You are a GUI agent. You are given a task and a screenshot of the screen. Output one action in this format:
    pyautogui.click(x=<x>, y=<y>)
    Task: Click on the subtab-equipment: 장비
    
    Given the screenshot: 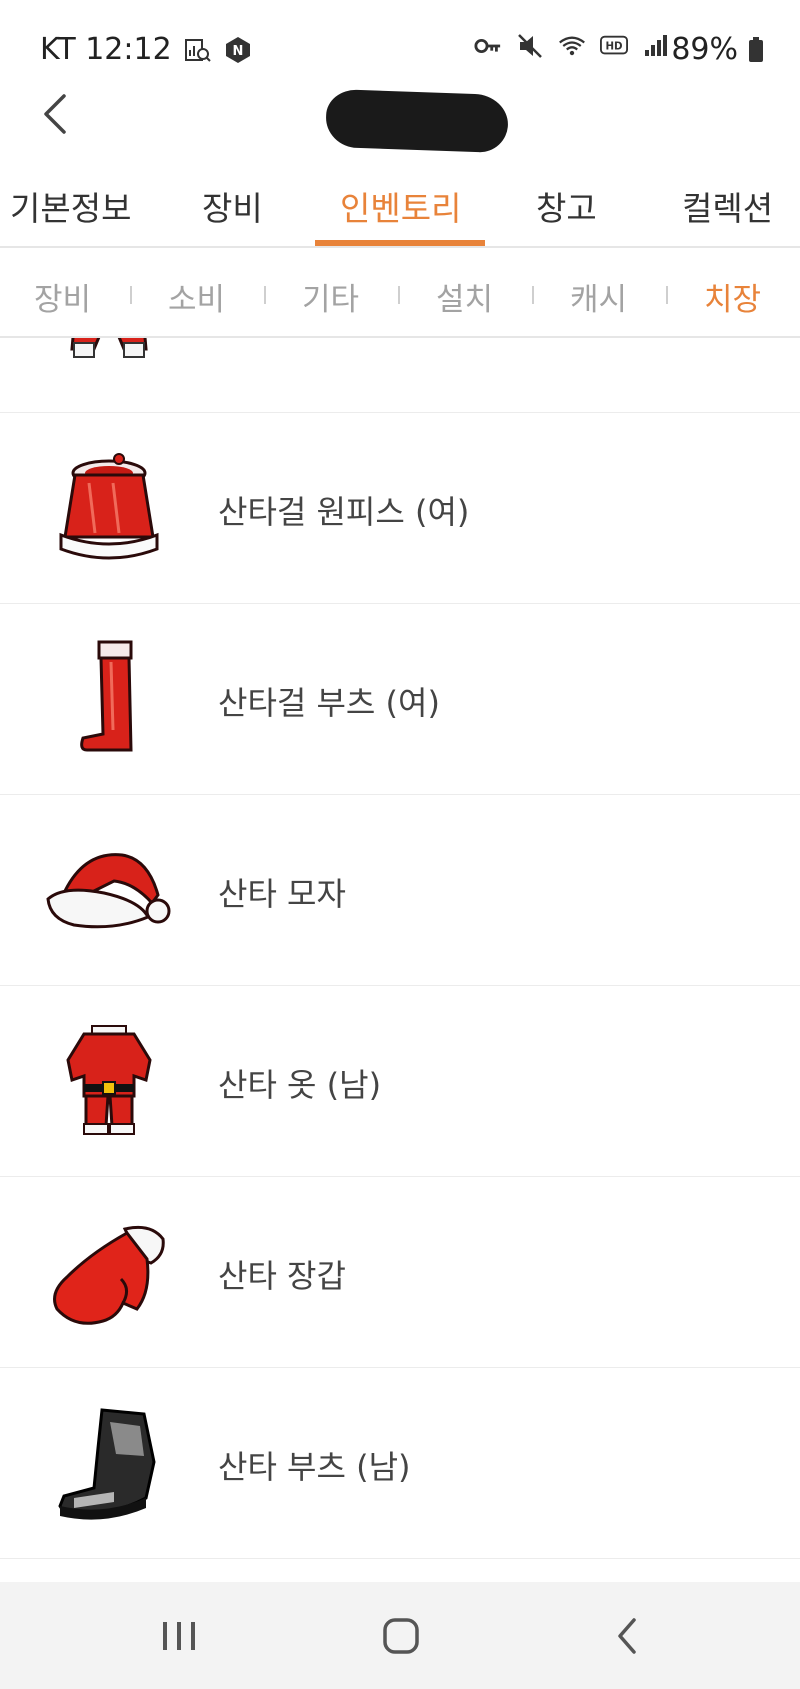 What is the action you would take?
    pyautogui.click(x=62, y=296)
    